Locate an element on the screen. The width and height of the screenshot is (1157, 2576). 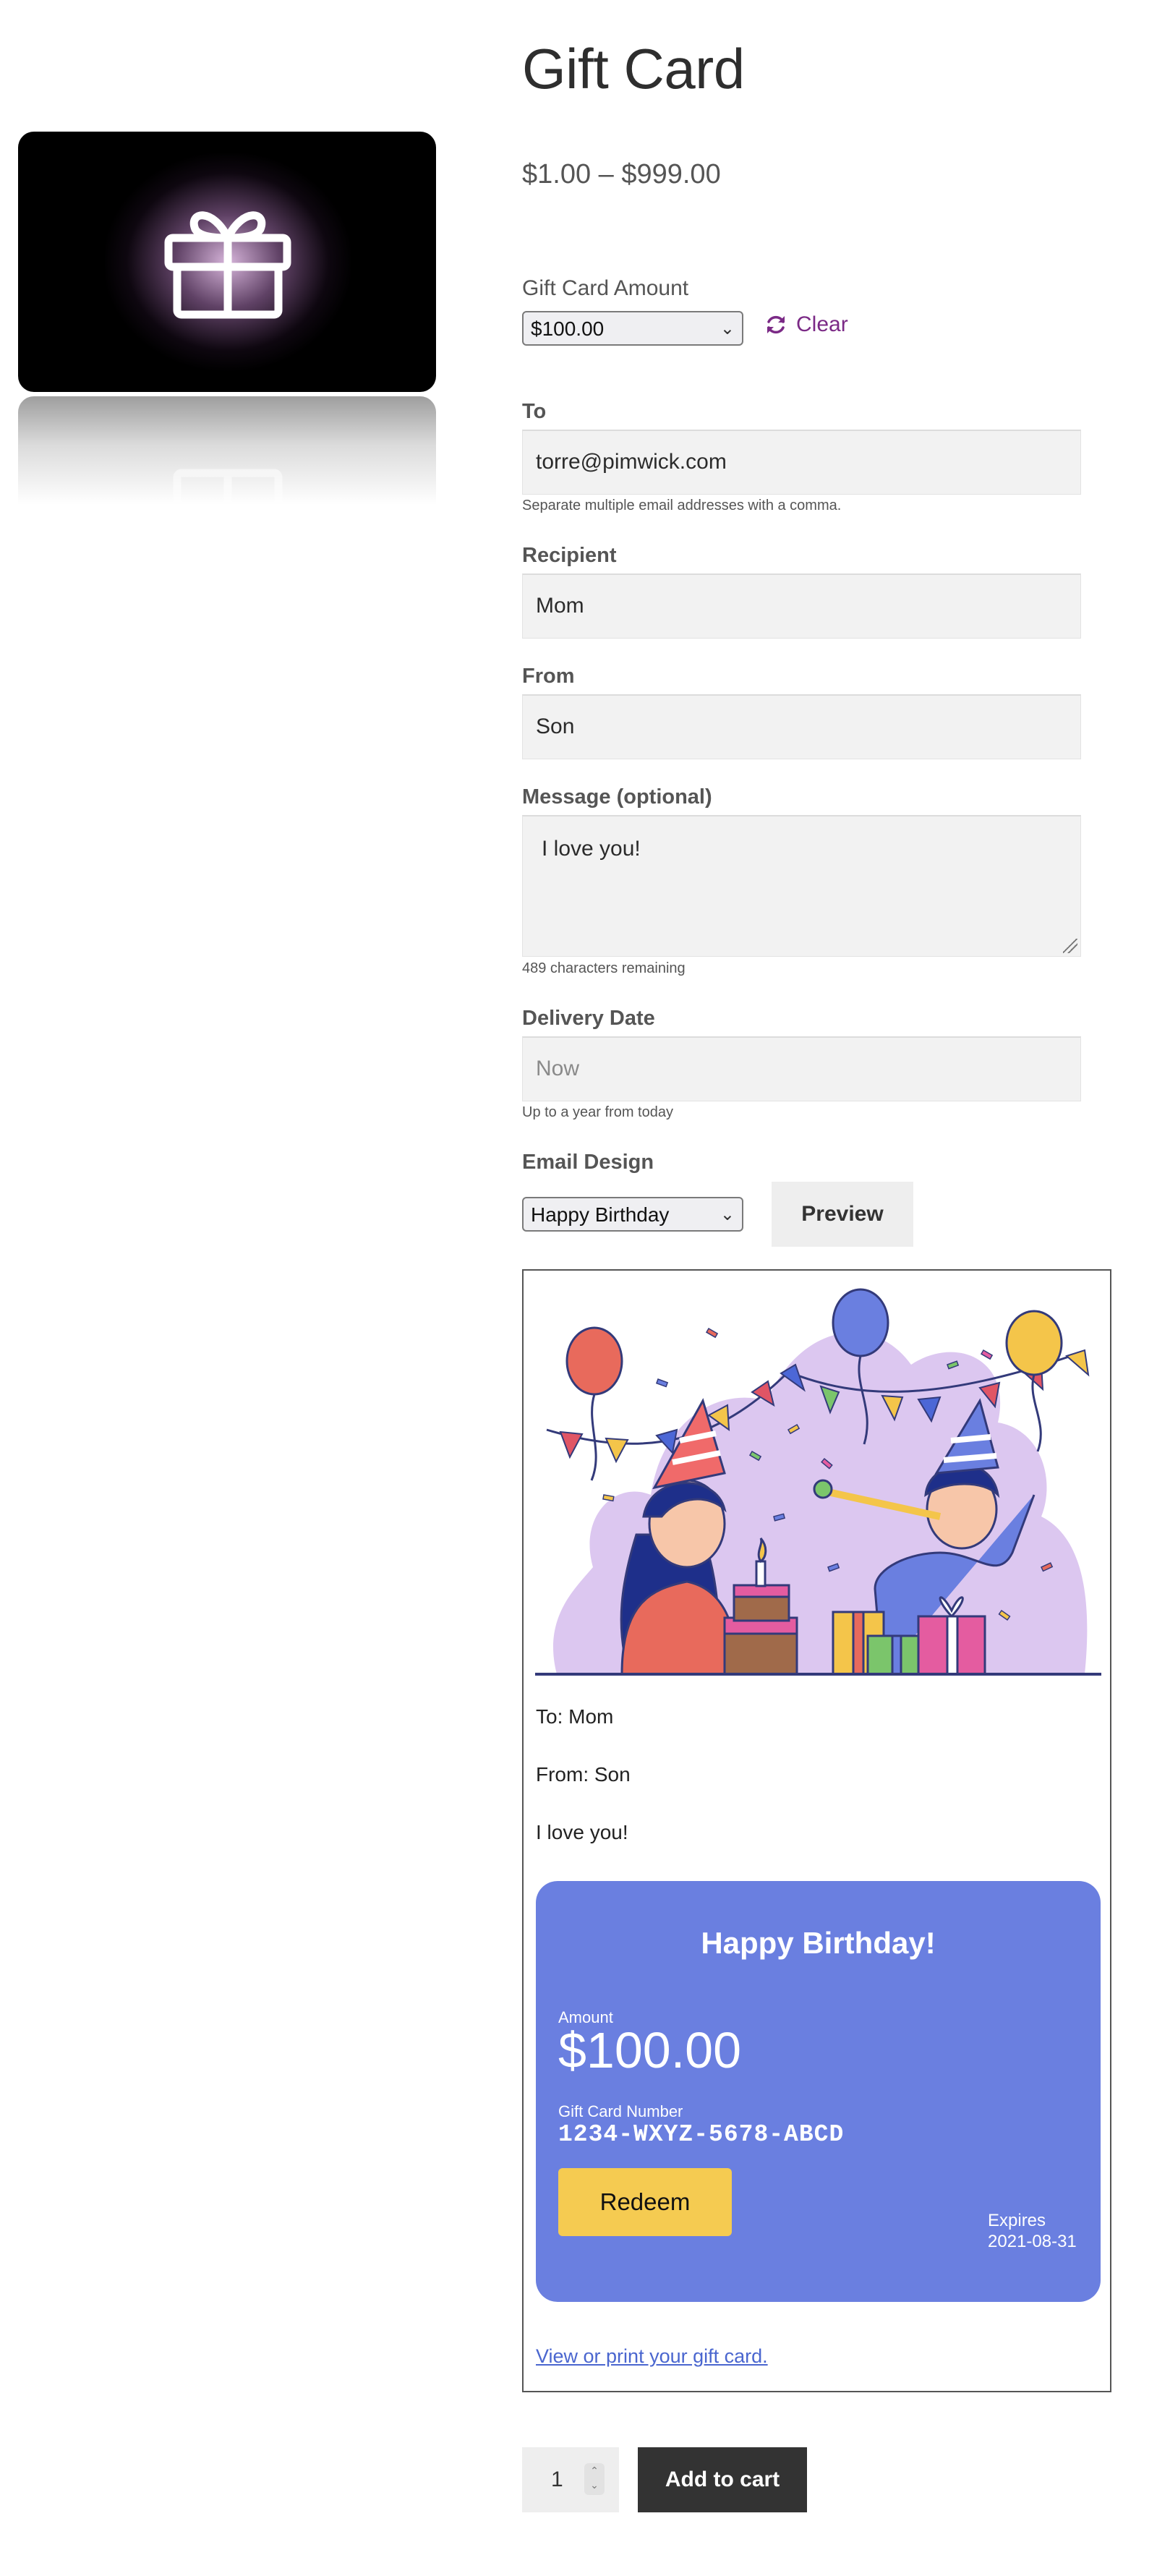
view-print-link: View or print your gift card. is located at coordinates (652, 2356).